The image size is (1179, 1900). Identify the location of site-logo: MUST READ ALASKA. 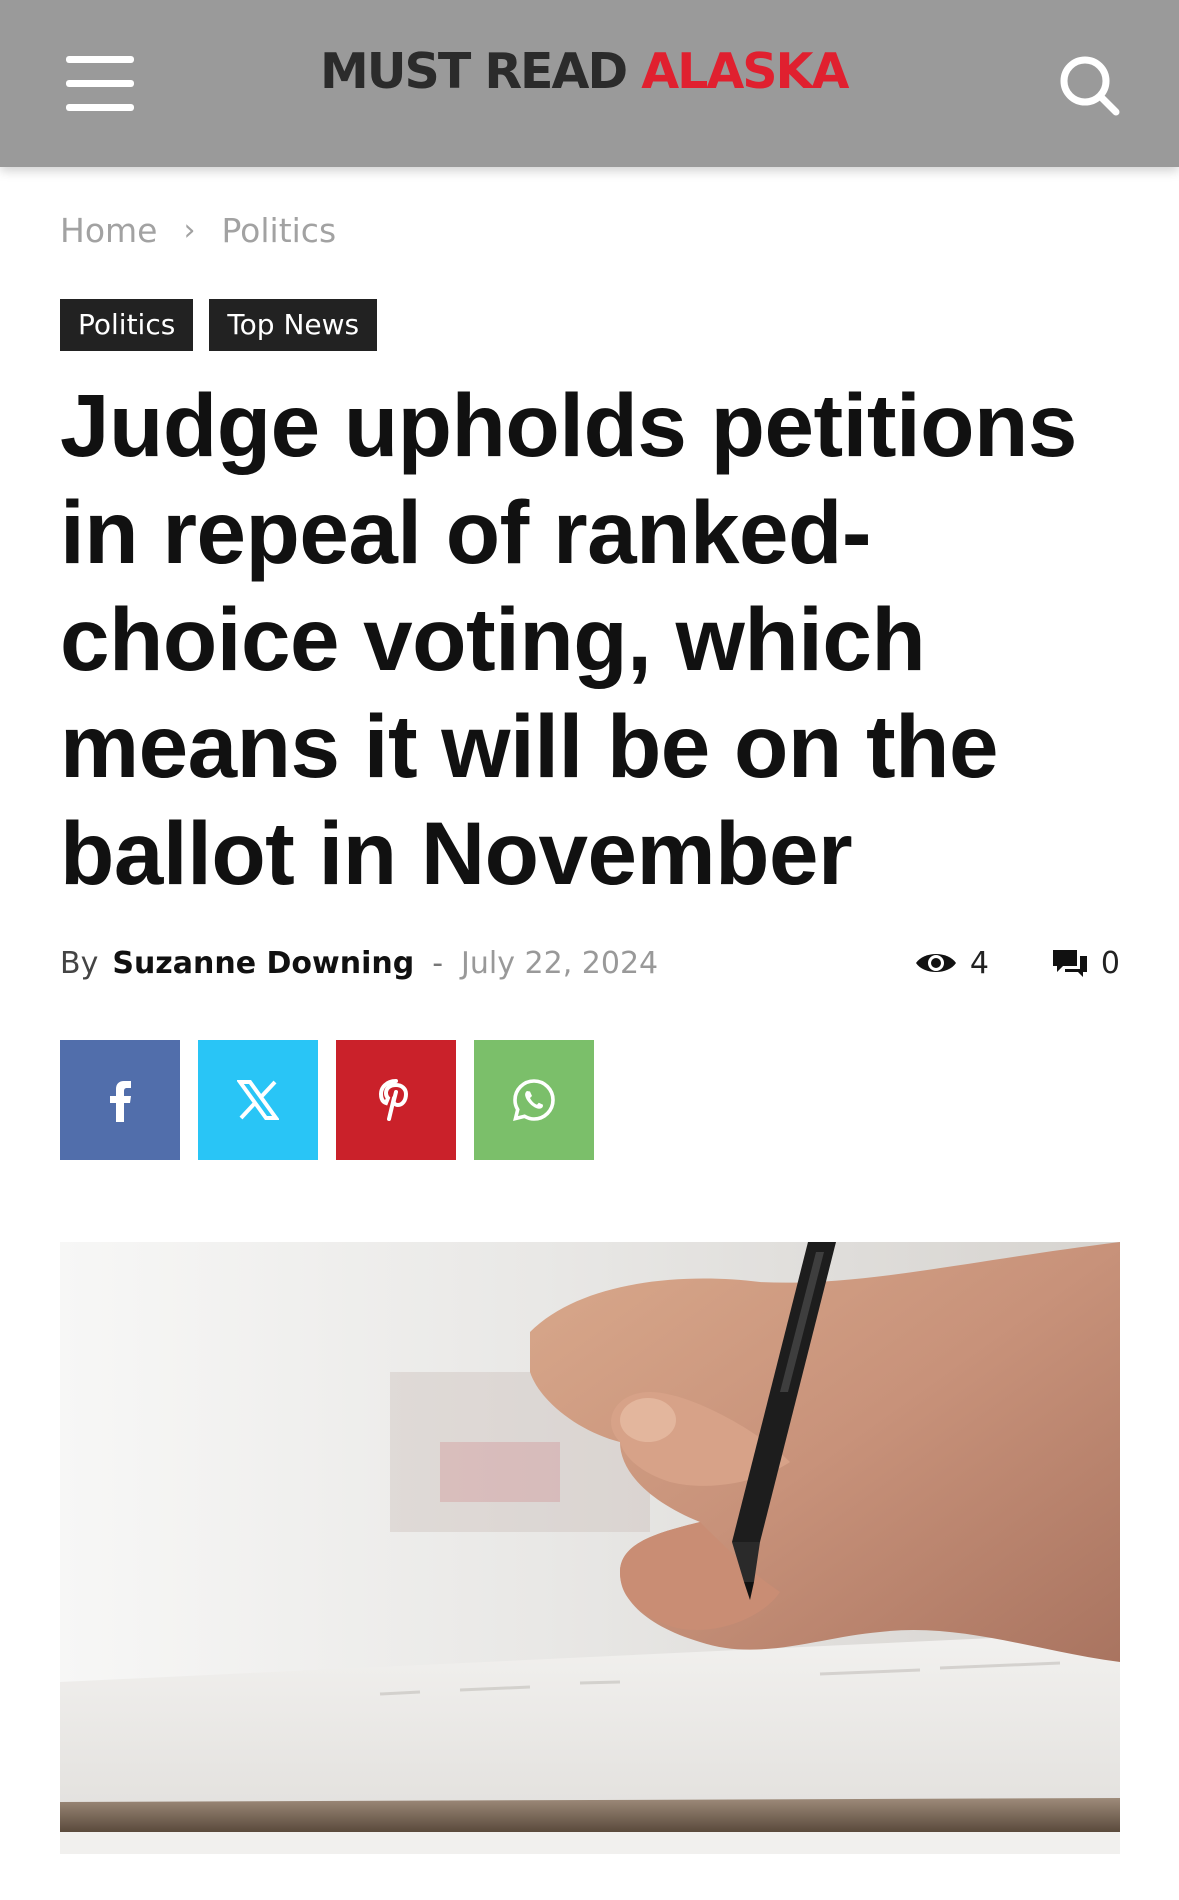
(590, 72).